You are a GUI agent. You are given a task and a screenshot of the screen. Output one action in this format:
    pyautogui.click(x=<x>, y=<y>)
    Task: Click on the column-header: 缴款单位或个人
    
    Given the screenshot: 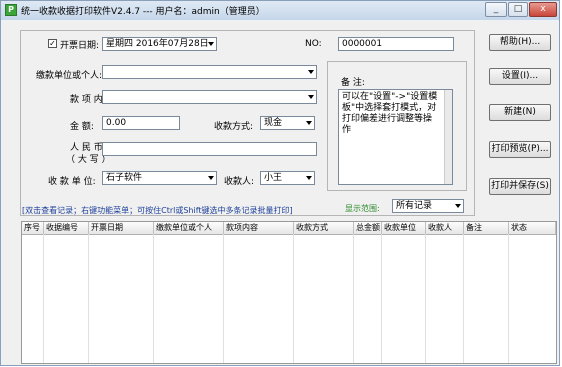 What is the action you would take?
    pyautogui.click(x=189, y=228)
    